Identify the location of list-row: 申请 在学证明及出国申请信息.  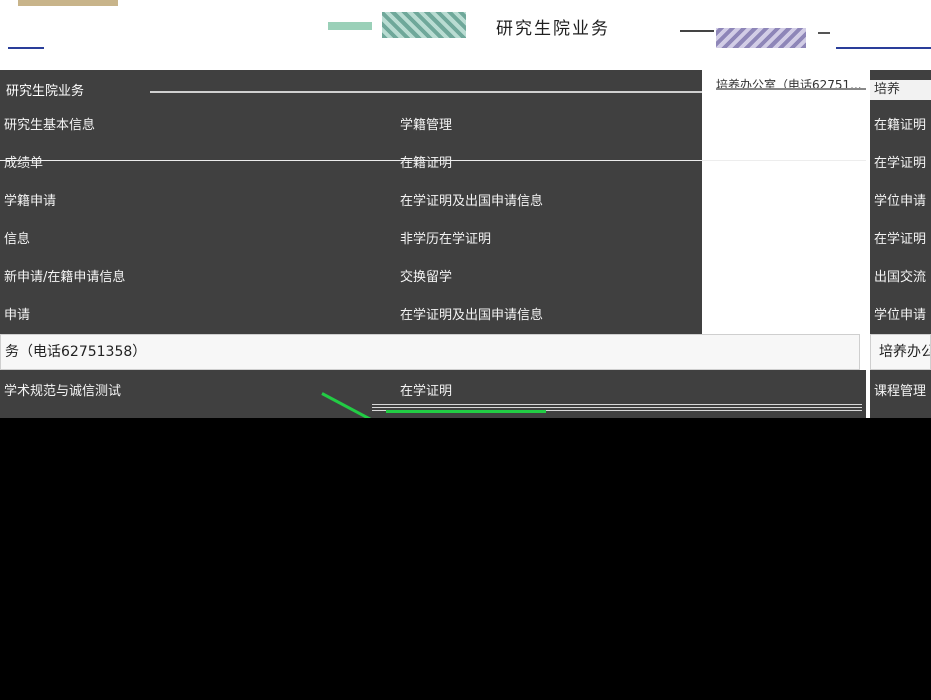
(350, 316).